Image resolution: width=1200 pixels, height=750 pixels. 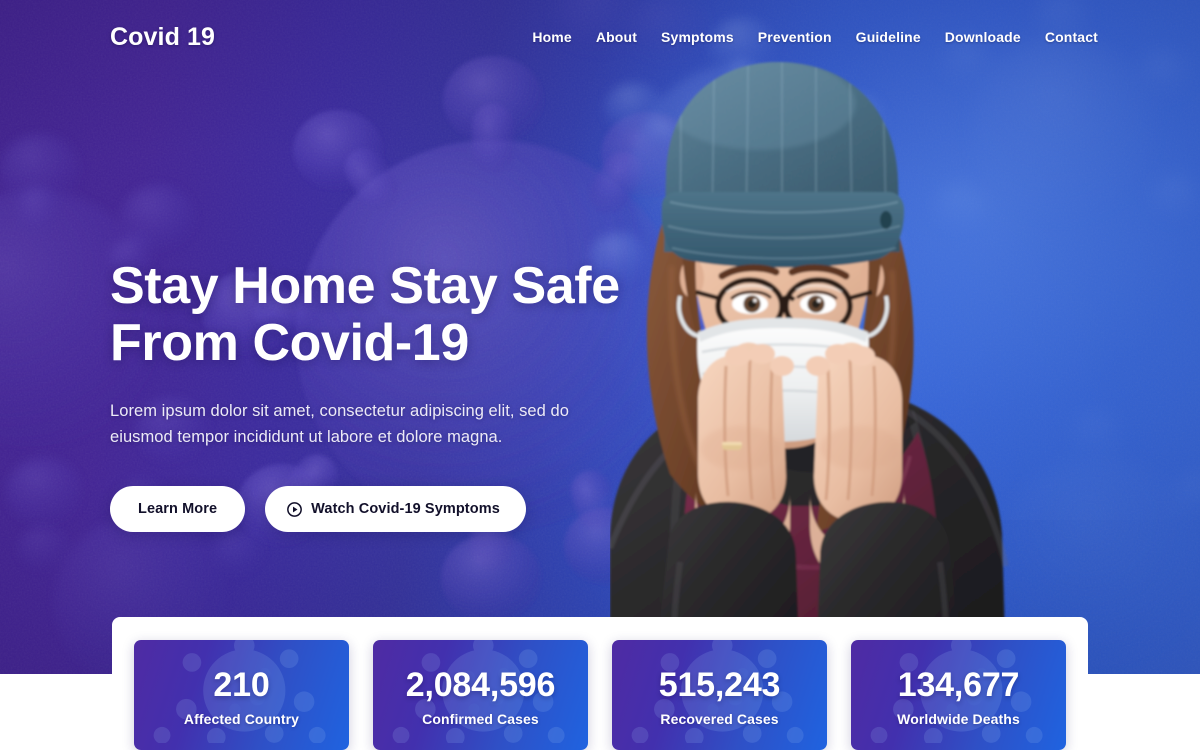 I want to click on stat-card-confirmed-cases: 2,084,596 Confirmed Cases, so click(x=480, y=695).